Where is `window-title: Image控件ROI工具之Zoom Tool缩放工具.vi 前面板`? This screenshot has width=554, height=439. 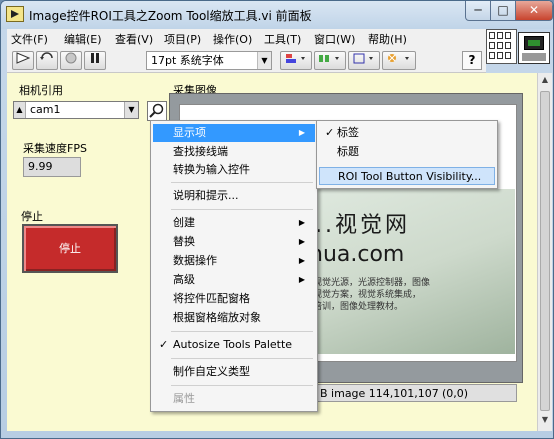 window-title: Image控件ROI工具之Zoom Tool缩放工具.vi 前面板 is located at coordinates (170, 16).